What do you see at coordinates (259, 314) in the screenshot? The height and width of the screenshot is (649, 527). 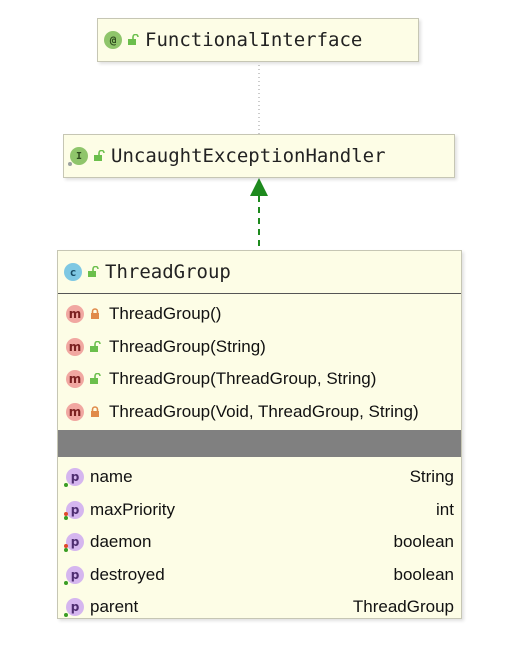 I see `method-row: m ThreadGroup()` at bounding box center [259, 314].